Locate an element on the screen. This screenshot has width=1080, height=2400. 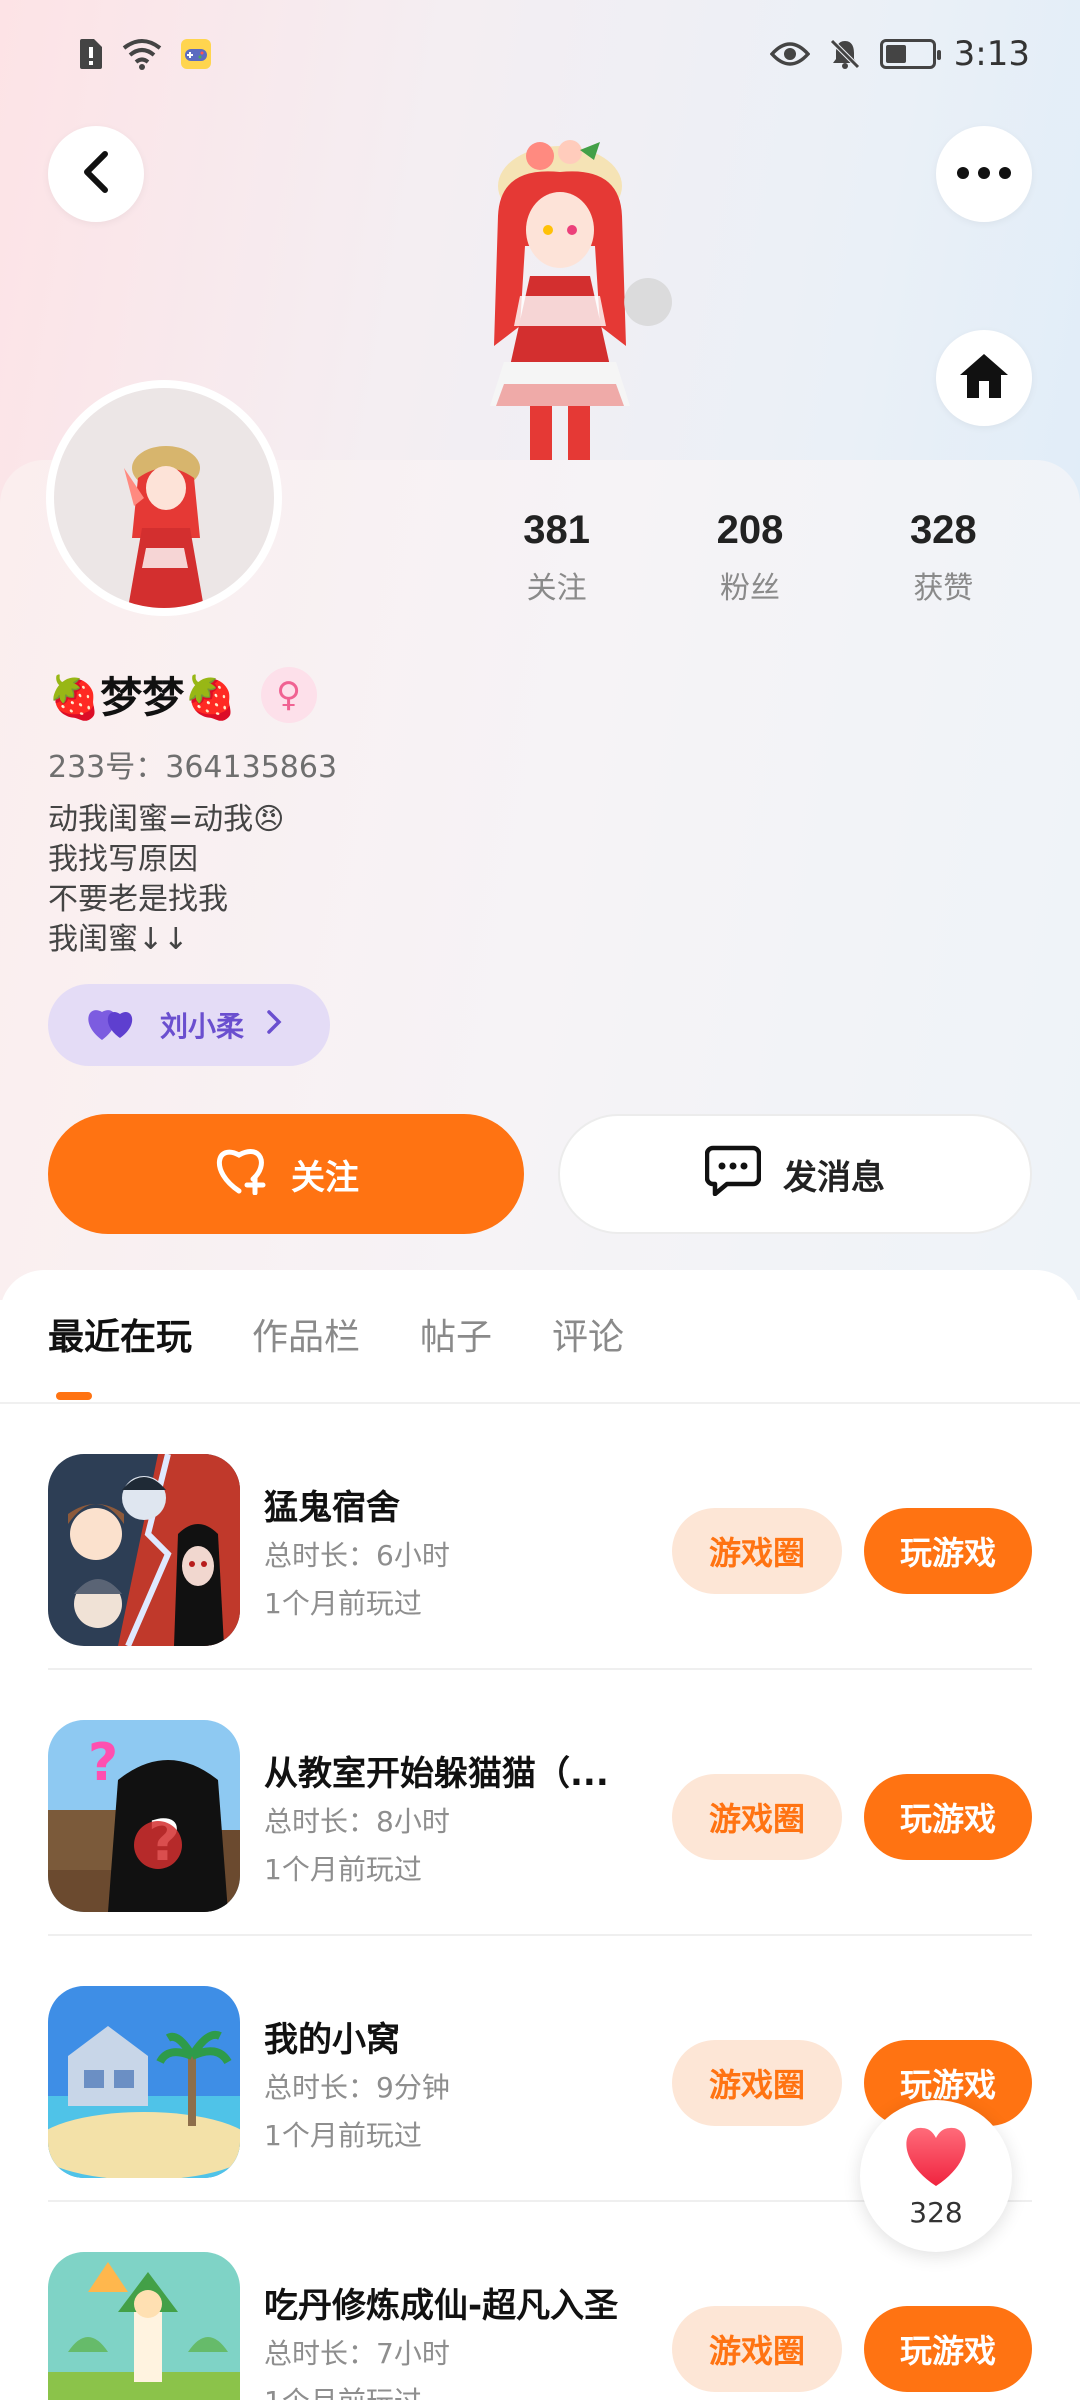
home-button is located at coordinates (984, 378).